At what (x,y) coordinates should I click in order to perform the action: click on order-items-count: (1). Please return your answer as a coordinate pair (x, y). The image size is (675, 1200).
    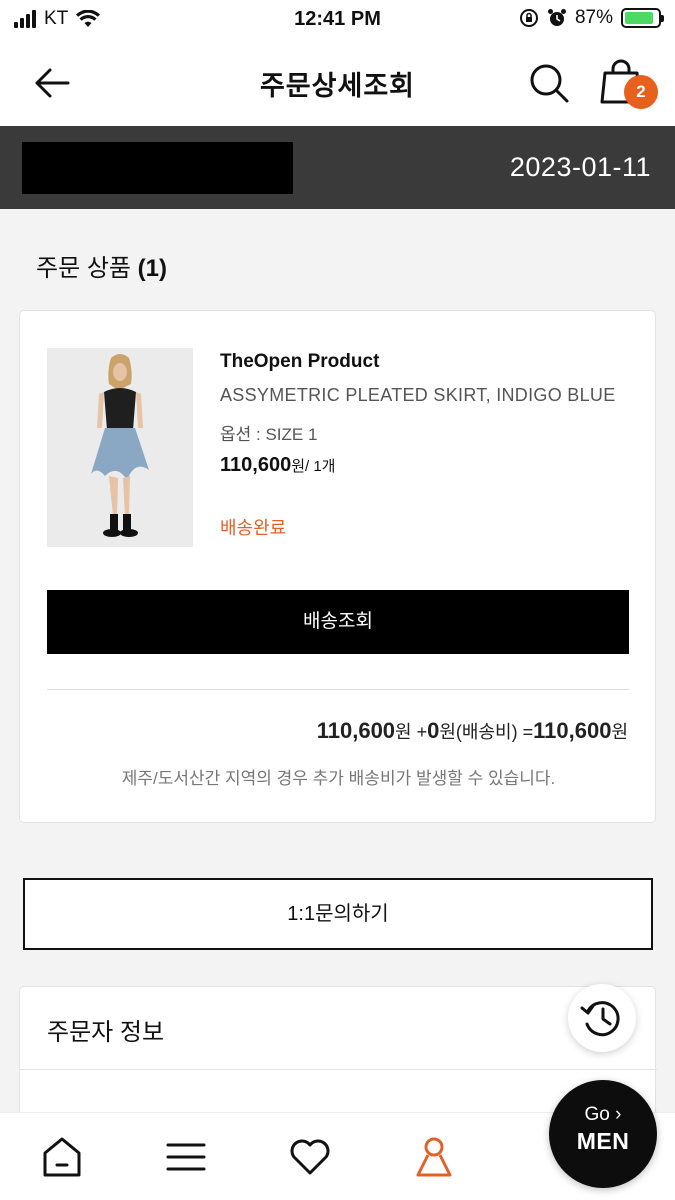
    Looking at the image, I should click on (152, 268).